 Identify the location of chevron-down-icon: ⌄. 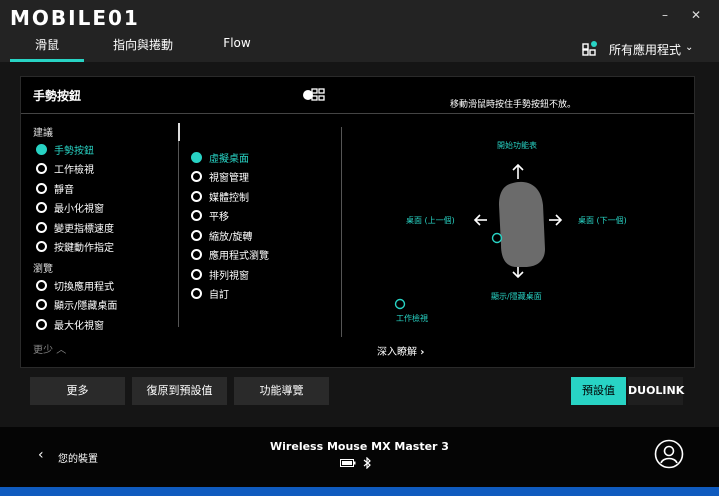
(689, 47).